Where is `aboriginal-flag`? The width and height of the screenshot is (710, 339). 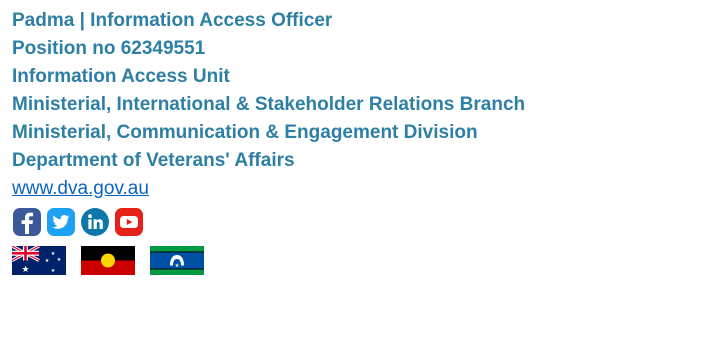
aboriginal-flag is located at coordinates (108, 260).